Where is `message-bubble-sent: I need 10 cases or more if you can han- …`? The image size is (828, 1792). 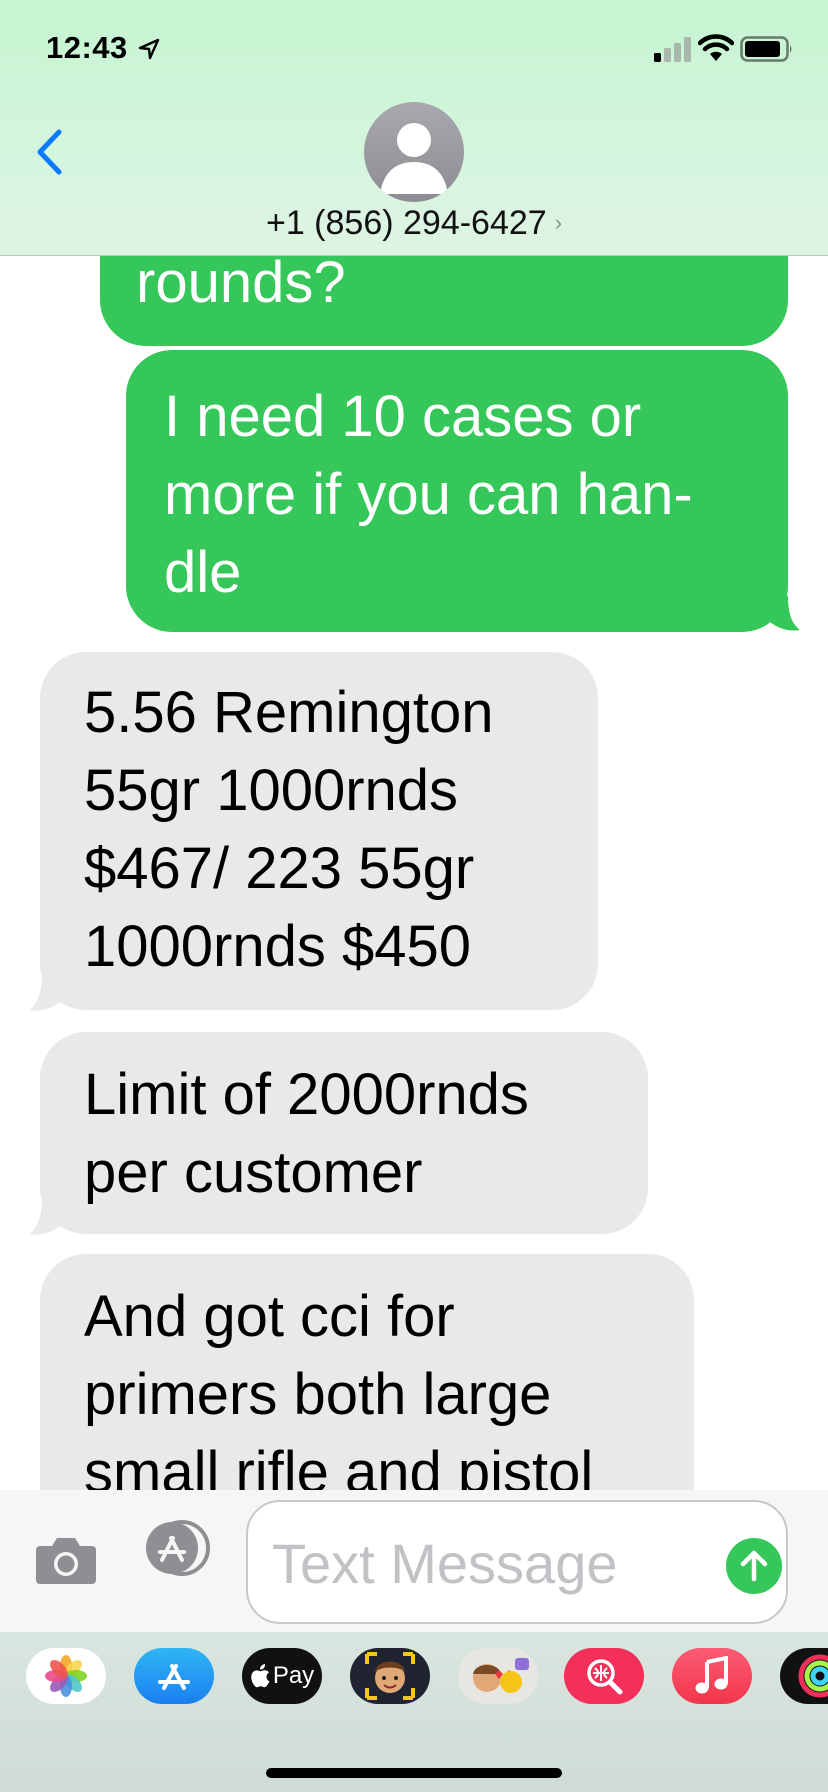
message-bubble-sent: I need 10 cases or more if you can han- … is located at coordinates (457, 491).